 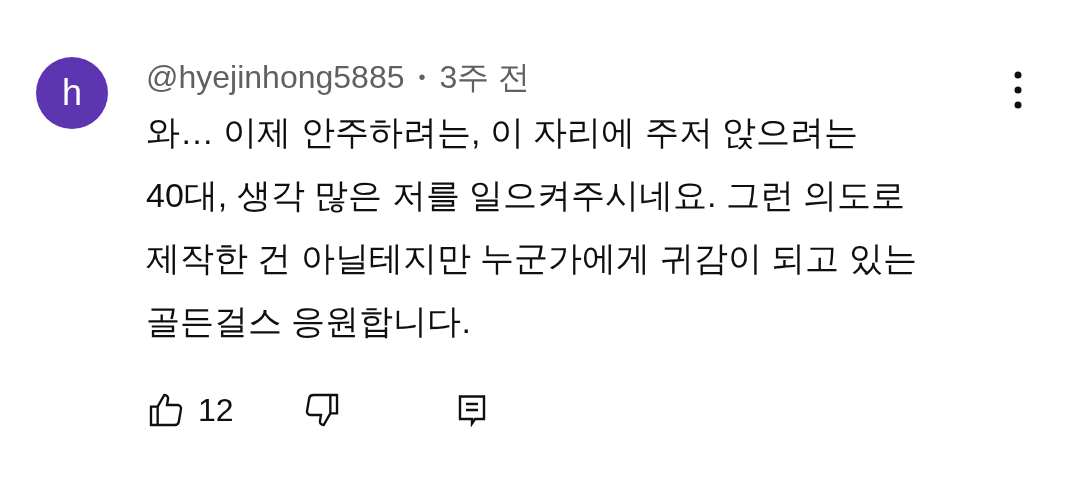 I want to click on like-button: 12, so click(x=190, y=410).